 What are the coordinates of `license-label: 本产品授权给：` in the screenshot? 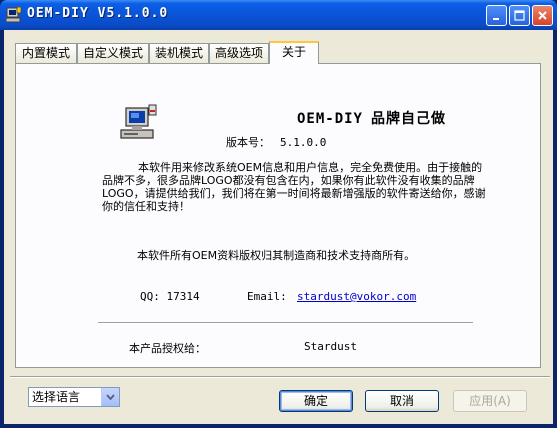 It's located at (167, 348).